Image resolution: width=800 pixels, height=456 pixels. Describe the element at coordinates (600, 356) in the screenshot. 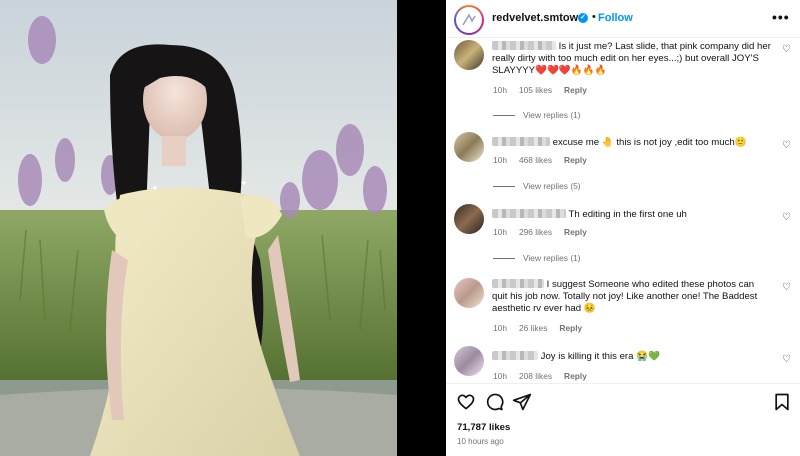

I see `comment-text: Joy is killing it this era 😭💚` at that location.